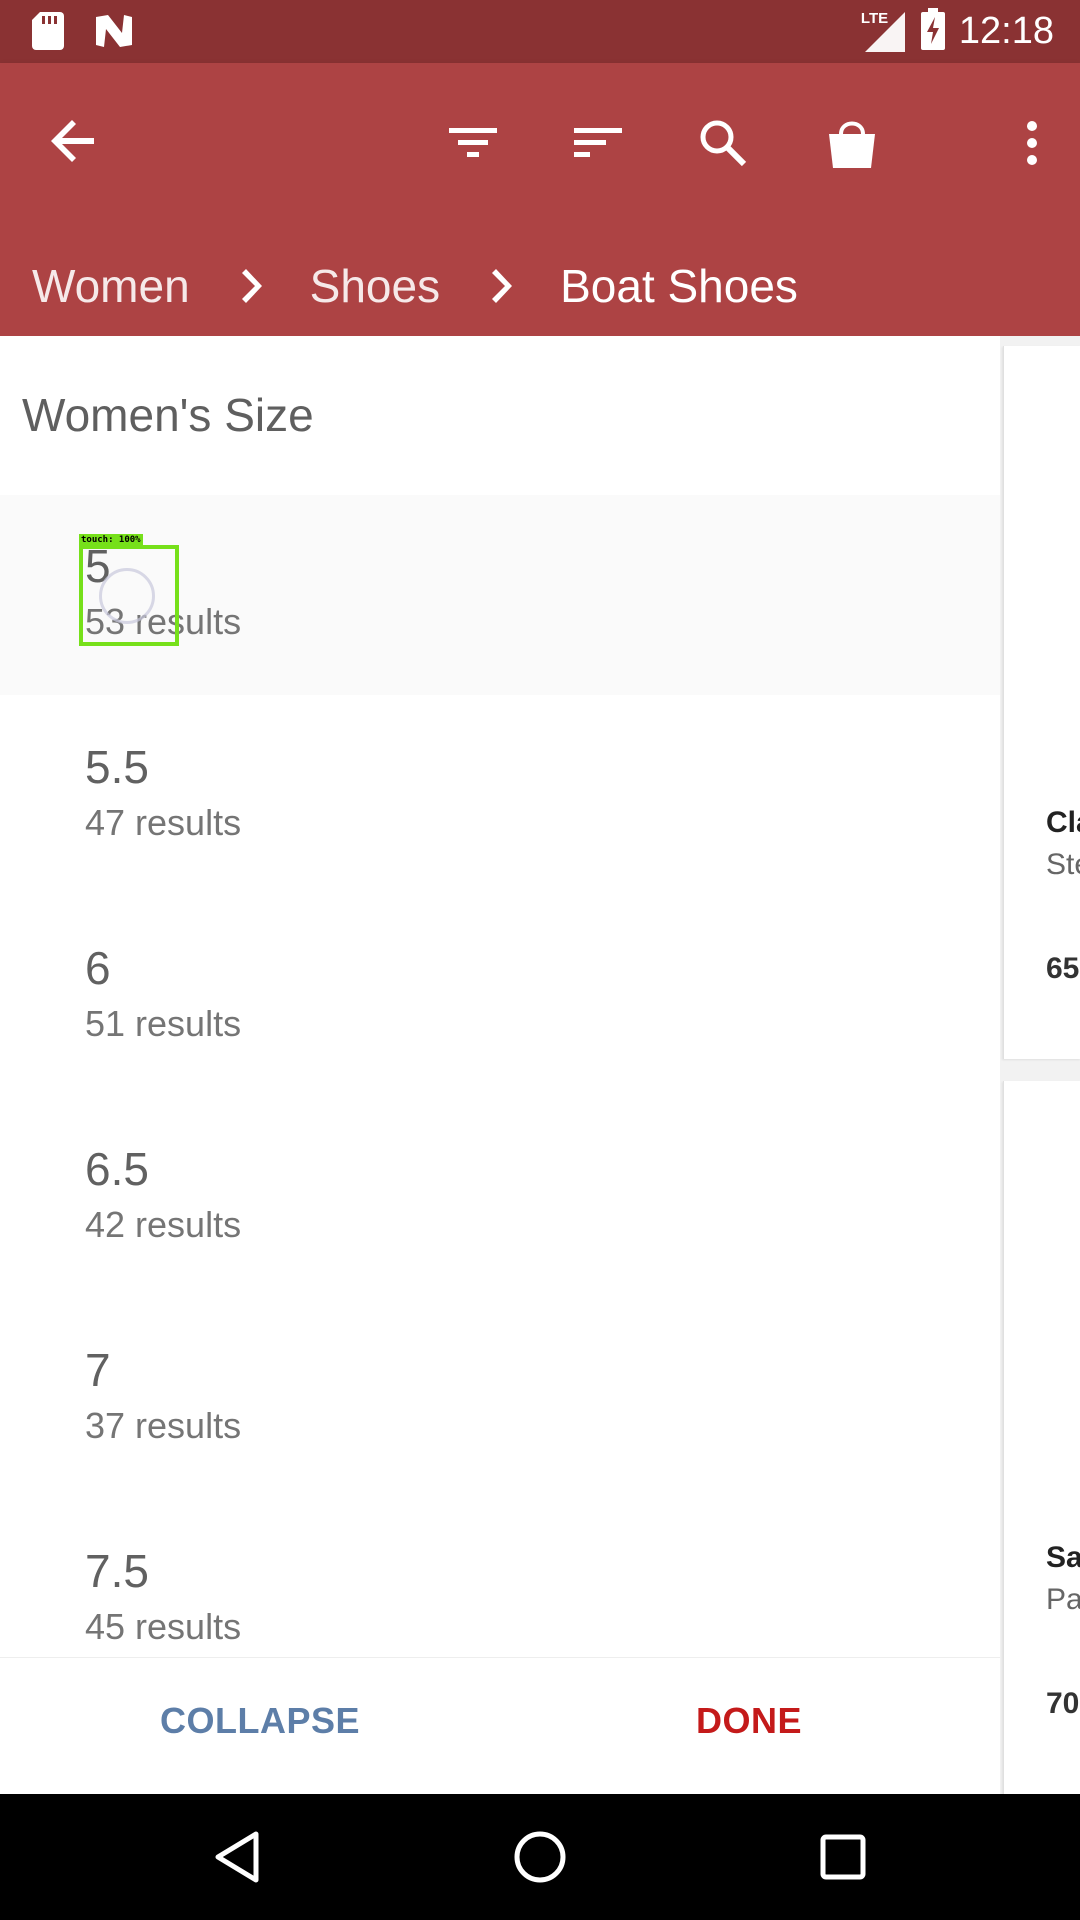 The image size is (1080, 1920). Describe the element at coordinates (500, 1726) in the screenshot. I see `panel-action-bar: COLLAPSE DONE` at that location.